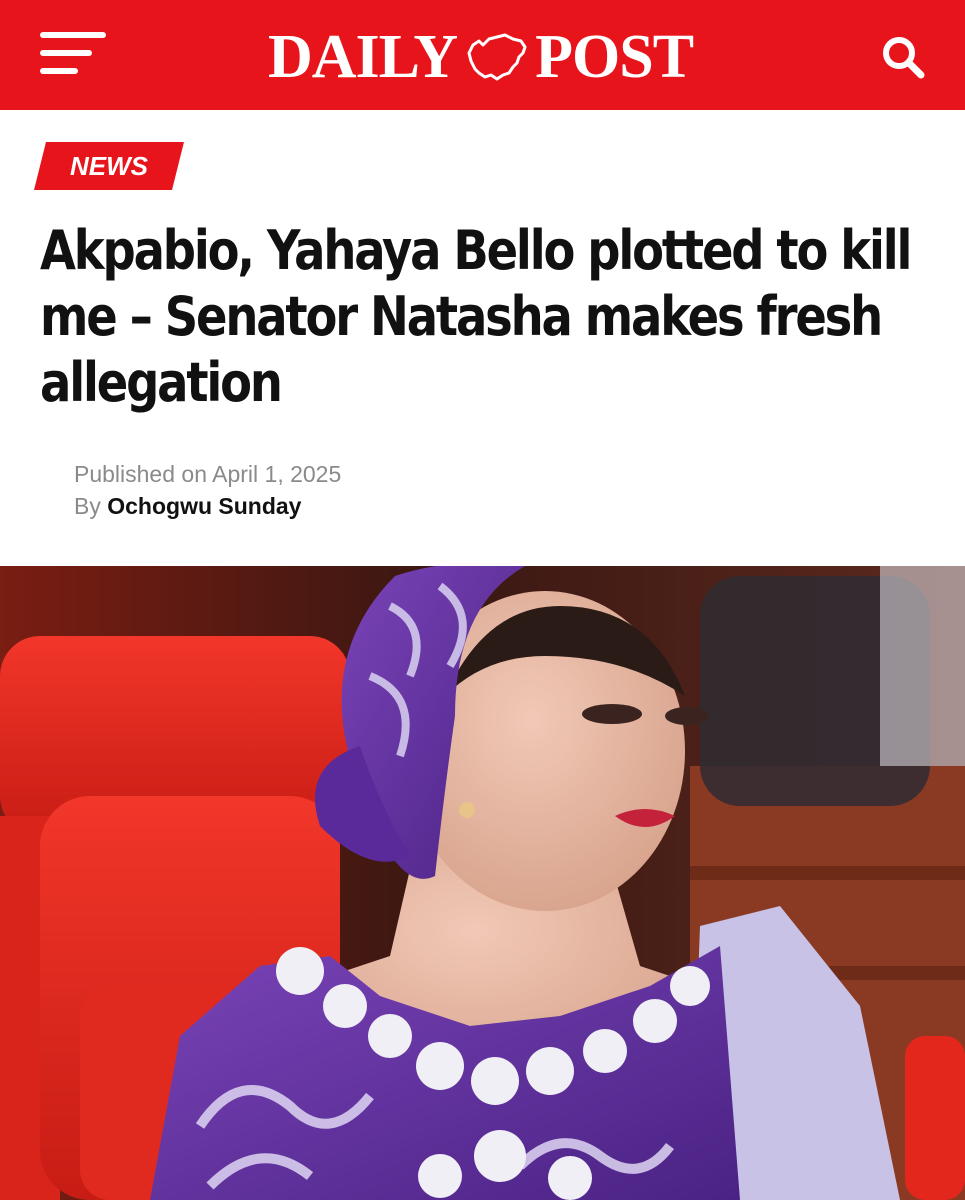 The height and width of the screenshot is (1200, 965). I want to click on by-prefix: By, so click(87, 506).